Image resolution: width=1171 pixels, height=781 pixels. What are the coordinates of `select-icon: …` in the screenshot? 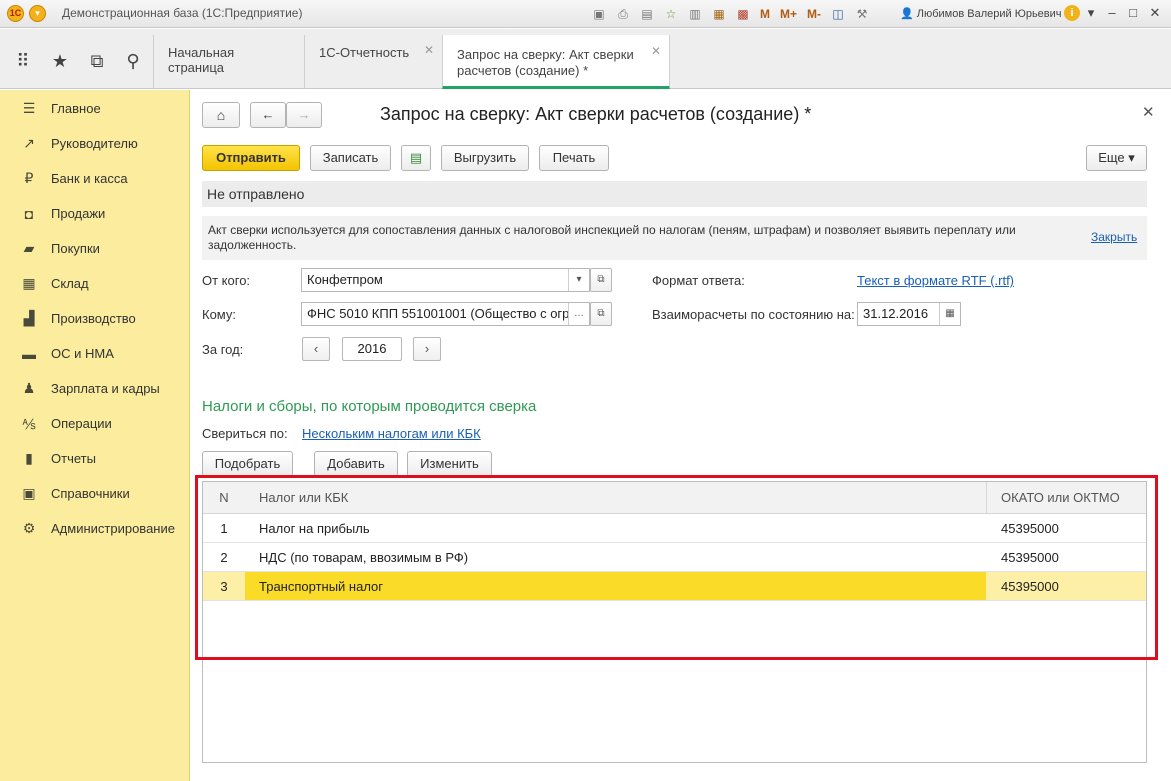 It's located at (578, 314).